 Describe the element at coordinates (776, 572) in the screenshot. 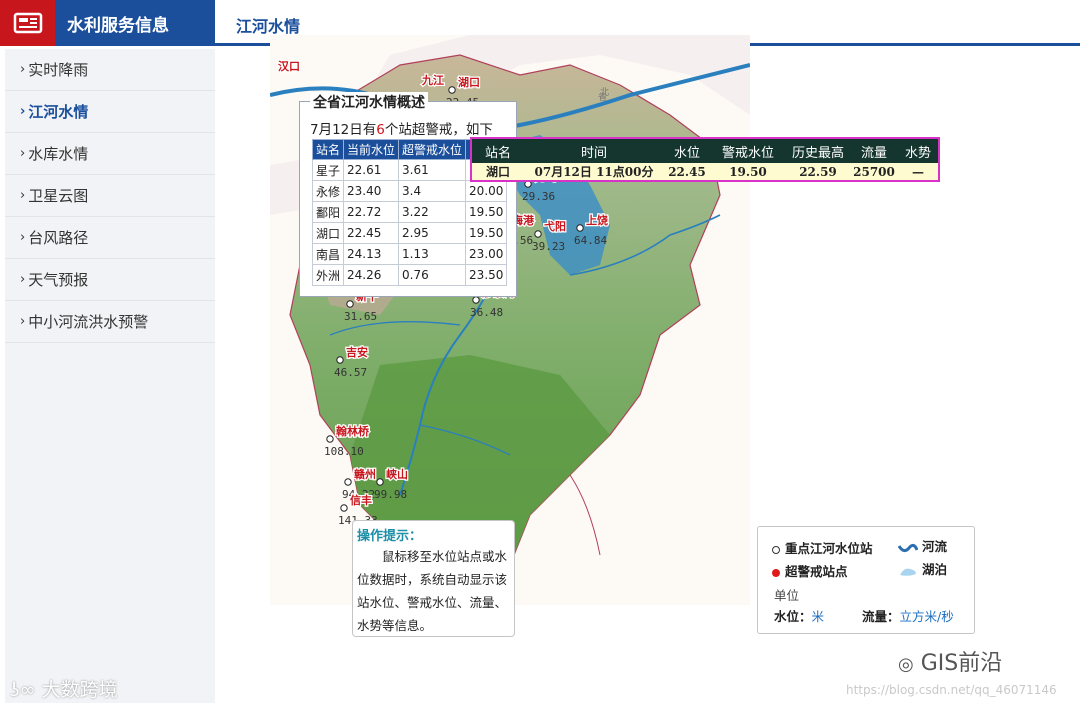

I see `alarm-dot-icon` at that location.